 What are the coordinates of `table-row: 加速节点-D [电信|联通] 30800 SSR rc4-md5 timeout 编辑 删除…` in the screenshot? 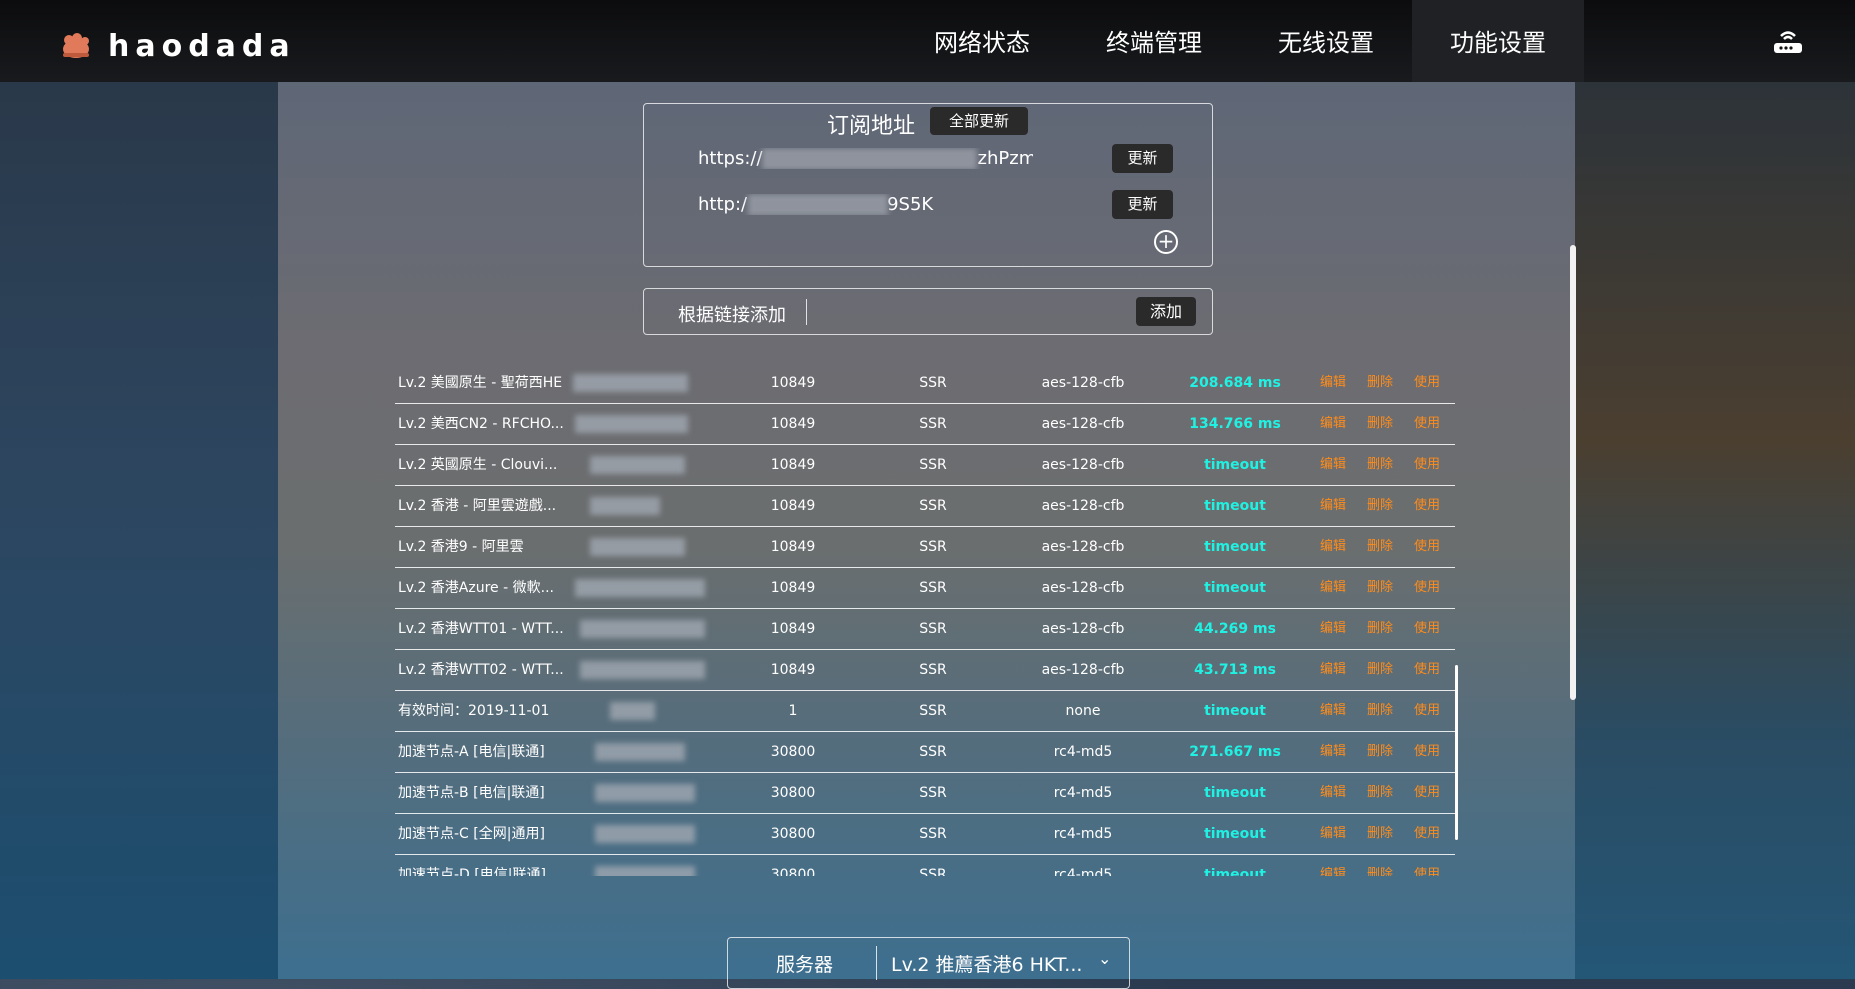 It's located at (925, 865).